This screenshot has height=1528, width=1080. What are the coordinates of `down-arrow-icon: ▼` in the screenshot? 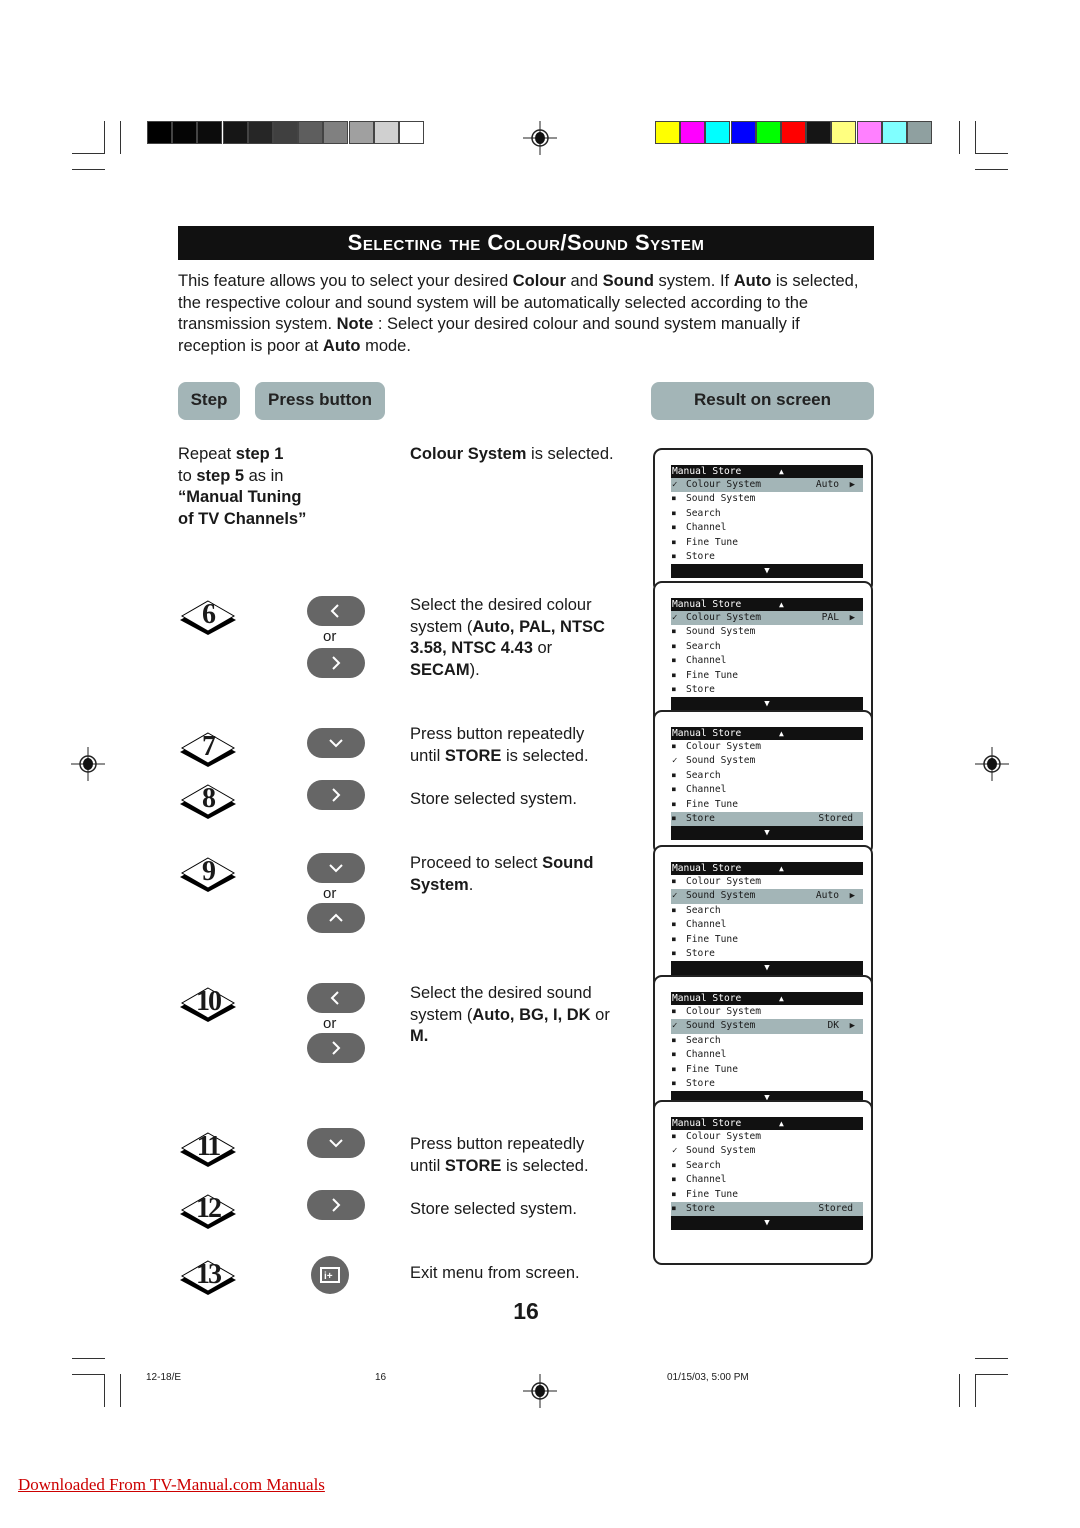 It's located at (767, 833).